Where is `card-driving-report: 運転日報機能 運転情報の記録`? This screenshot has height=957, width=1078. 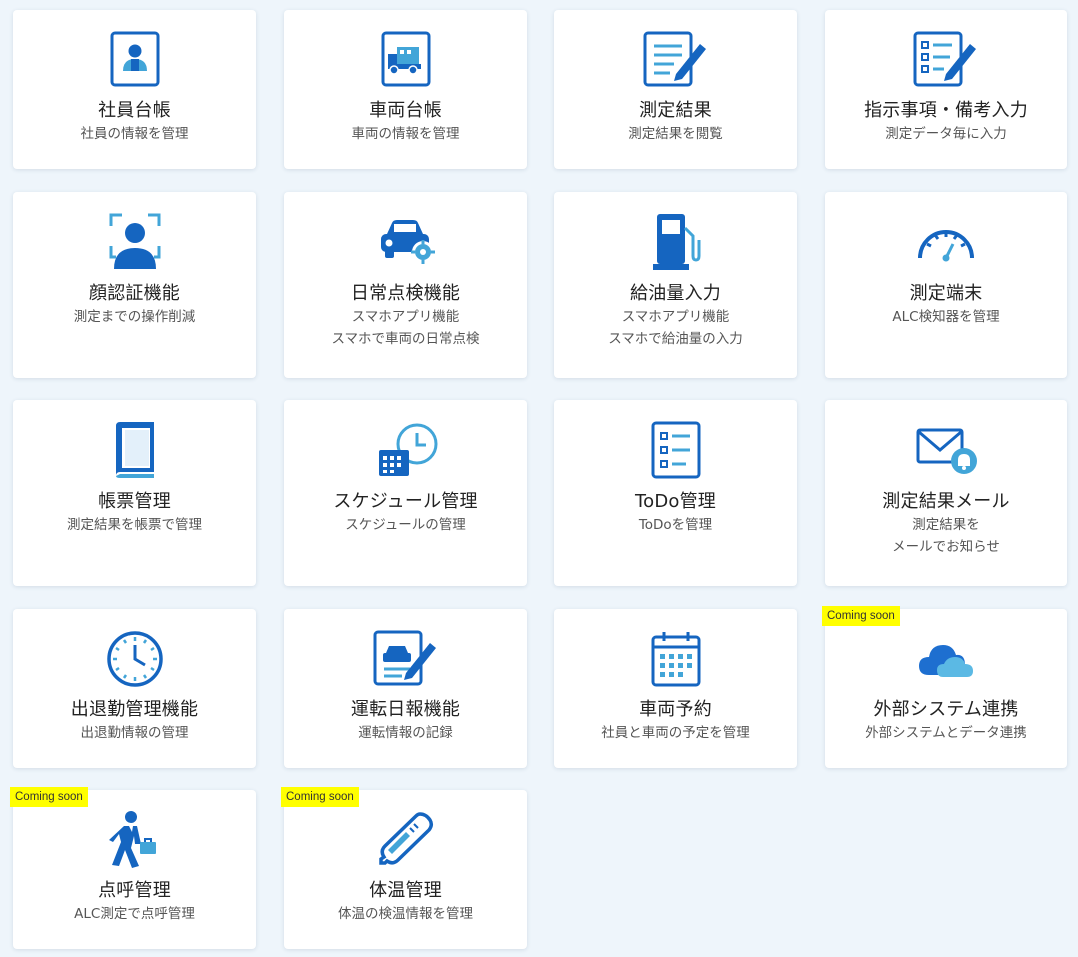 card-driving-report: 運転日報機能 運転情報の記録 is located at coordinates (405, 688).